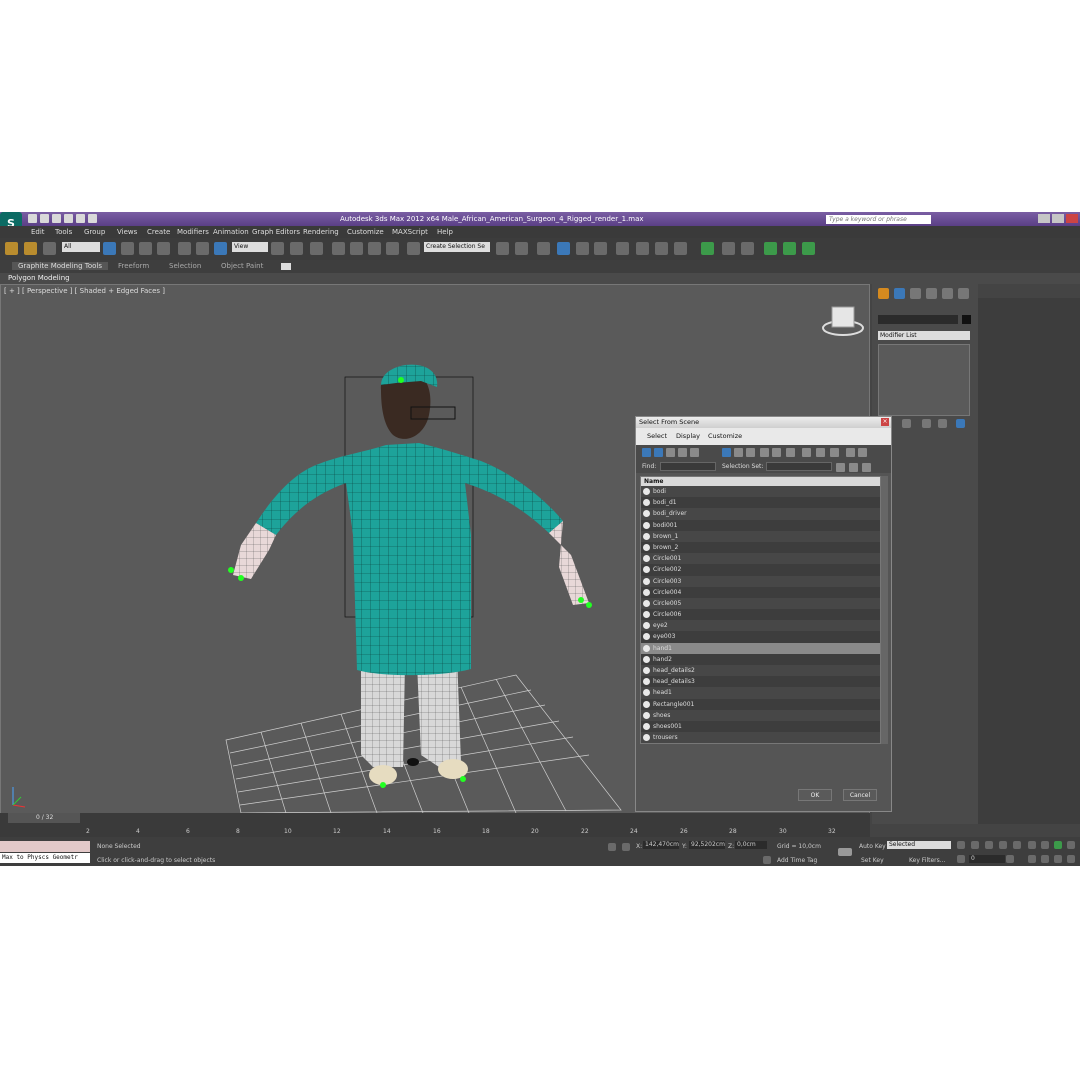 The height and width of the screenshot is (1080, 1080). What do you see at coordinates (1071, 845) in the screenshot?
I see `zoom-extents-all-icon` at bounding box center [1071, 845].